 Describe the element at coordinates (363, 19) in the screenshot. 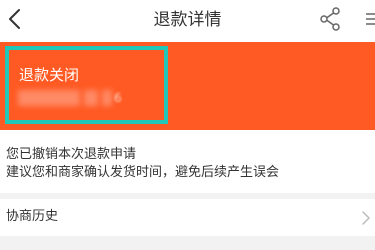

I see `more-button` at that location.